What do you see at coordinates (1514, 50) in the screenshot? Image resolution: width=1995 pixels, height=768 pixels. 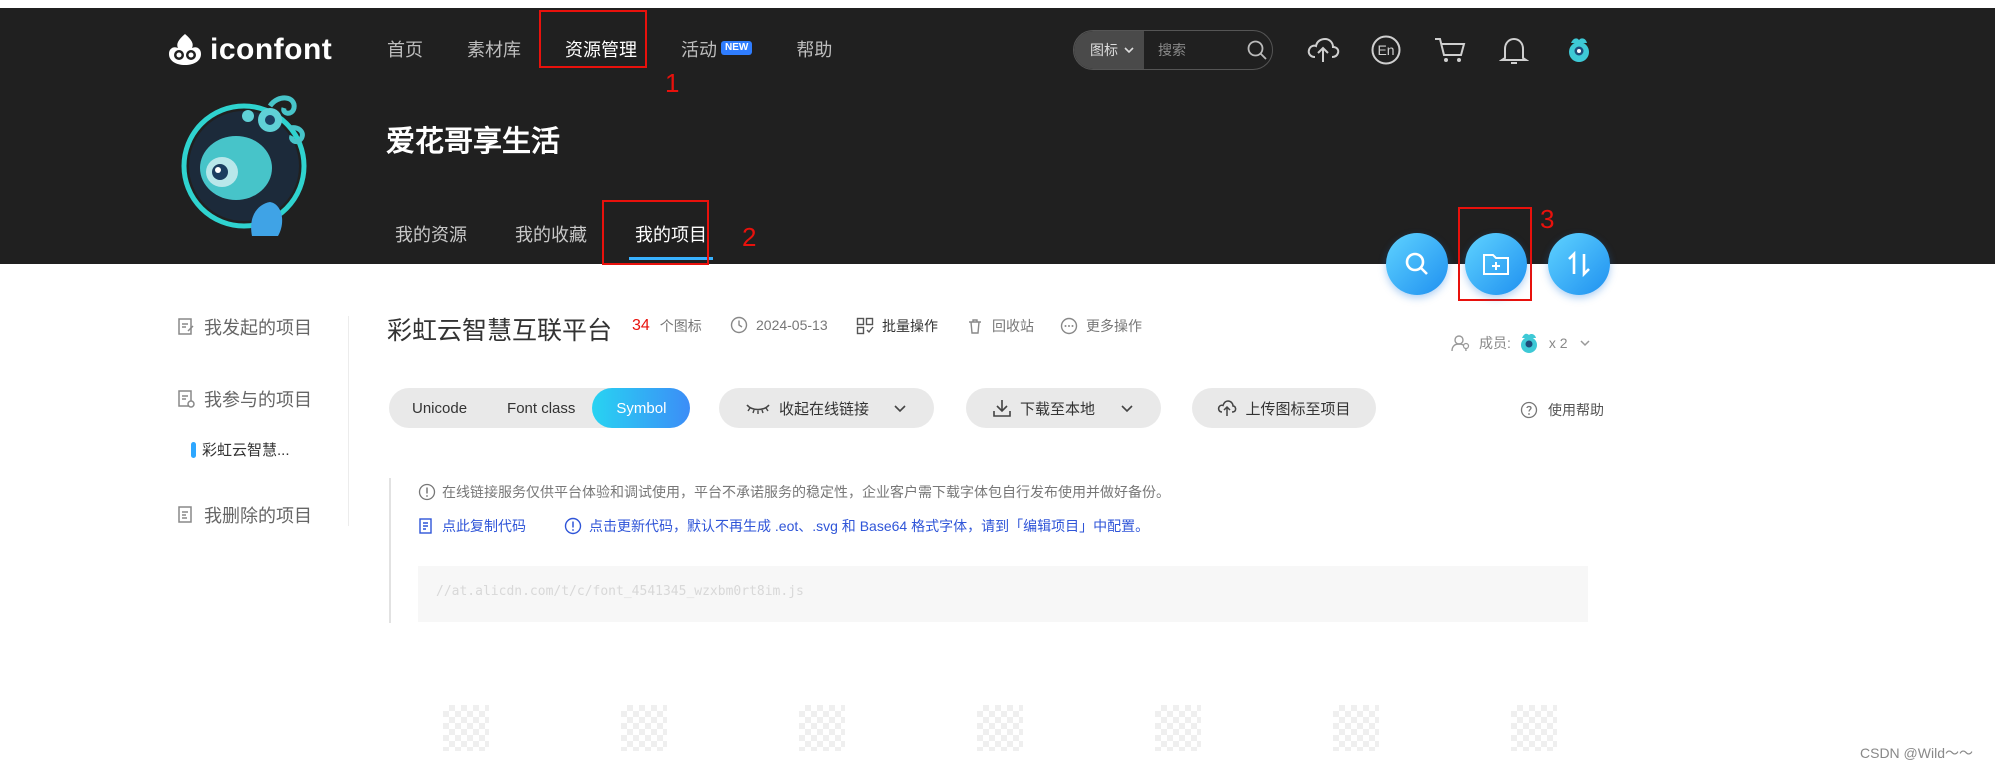 I see `bell-icon` at bounding box center [1514, 50].